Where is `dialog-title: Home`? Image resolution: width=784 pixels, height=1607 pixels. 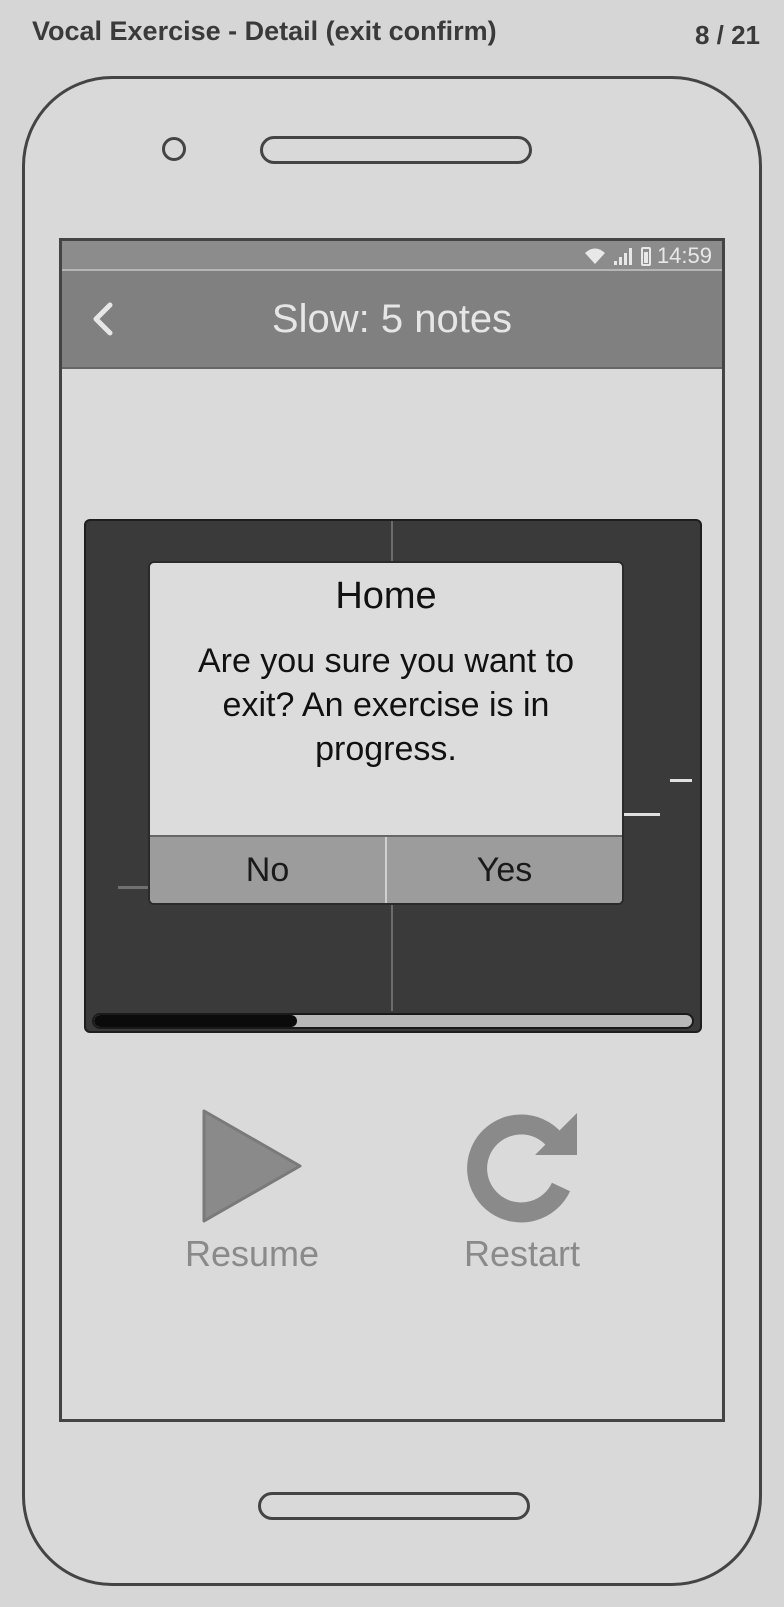
dialog-title: Home is located at coordinates (386, 596).